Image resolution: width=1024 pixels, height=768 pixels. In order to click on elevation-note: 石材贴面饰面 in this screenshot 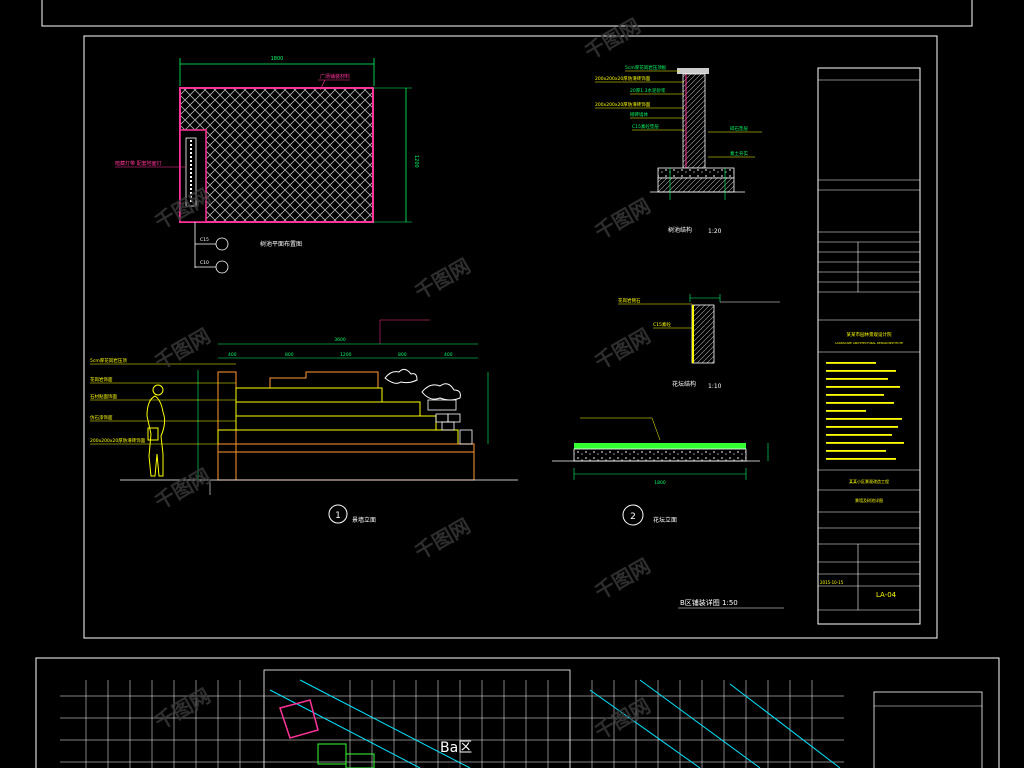, I will do `click(103, 396)`.